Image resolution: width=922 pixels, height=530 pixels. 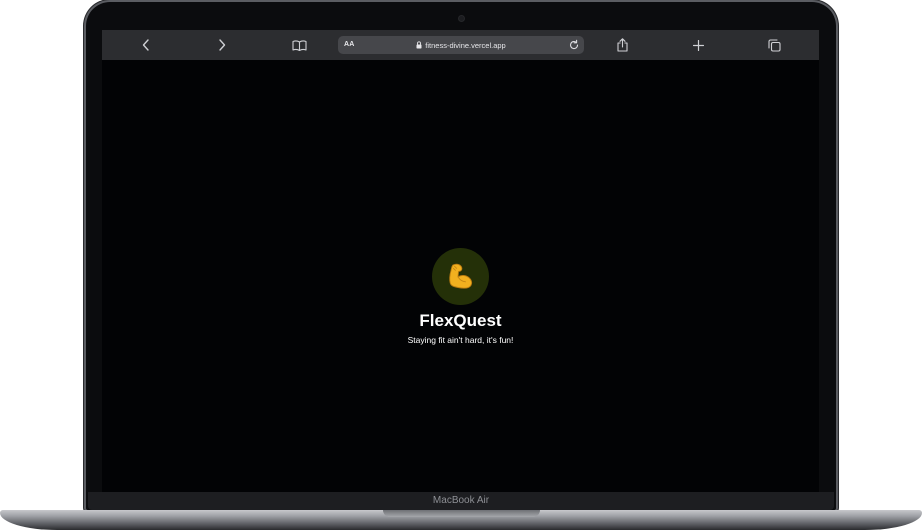 I want to click on camera-dot, so click(x=461, y=18).